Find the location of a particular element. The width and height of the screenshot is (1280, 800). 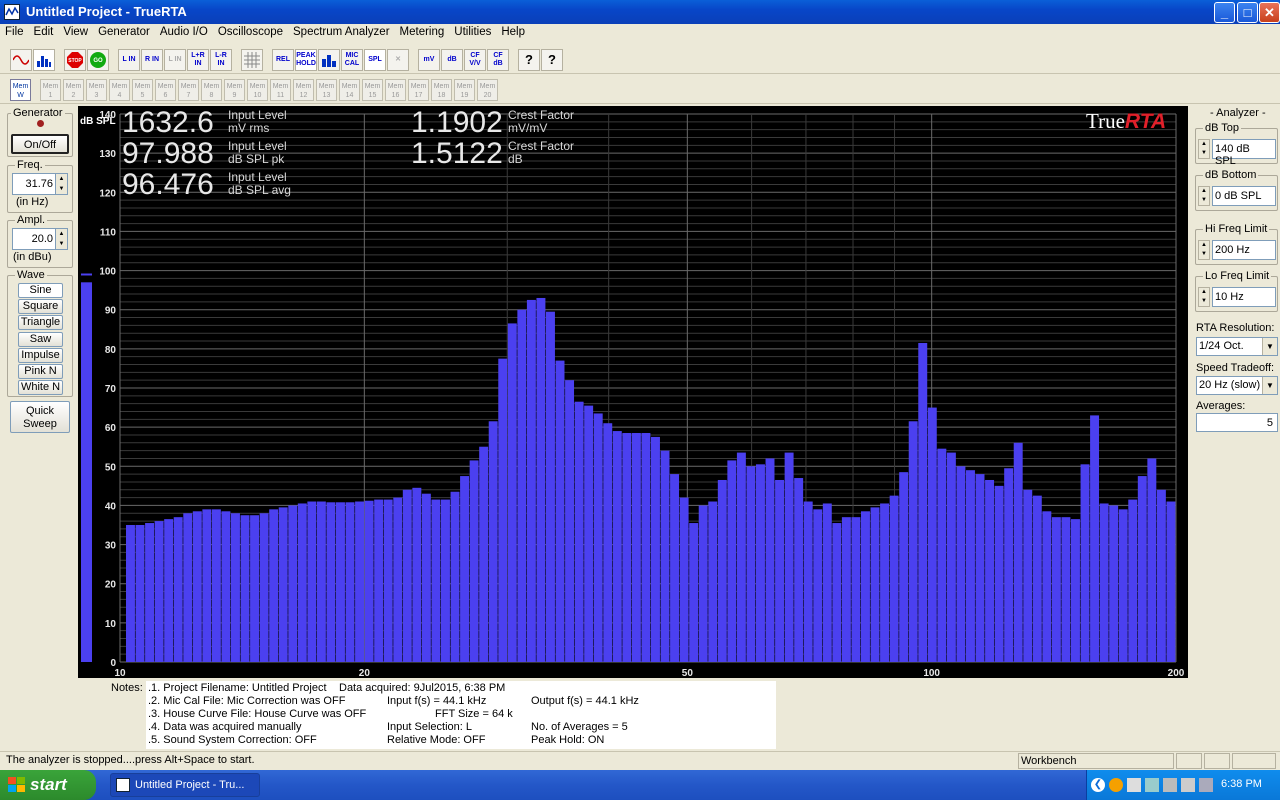

memory-slot-button: Mem 3 is located at coordinates (96, 90).